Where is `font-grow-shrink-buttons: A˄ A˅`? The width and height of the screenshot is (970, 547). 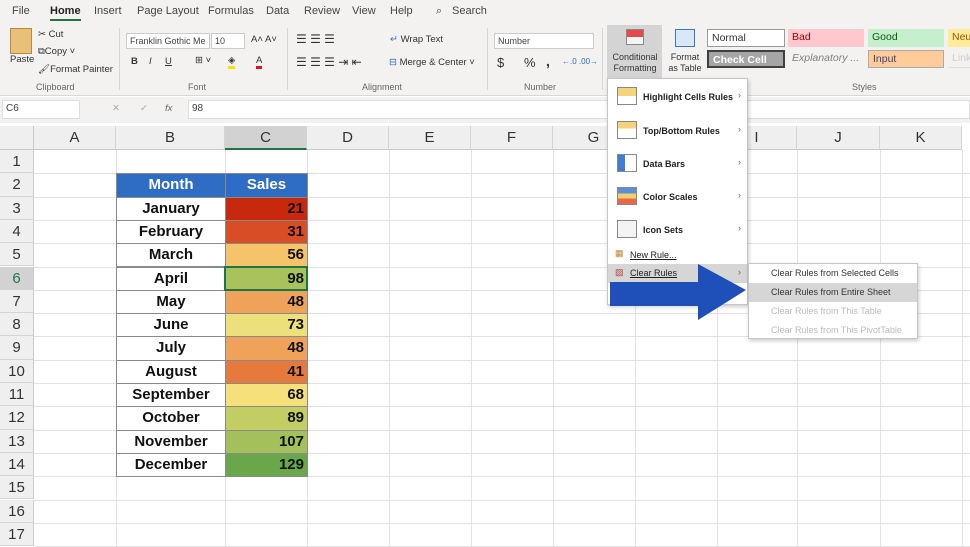 font-grow-shrink-buttons: A˄ A˅ is located at coordinates (264, 39).